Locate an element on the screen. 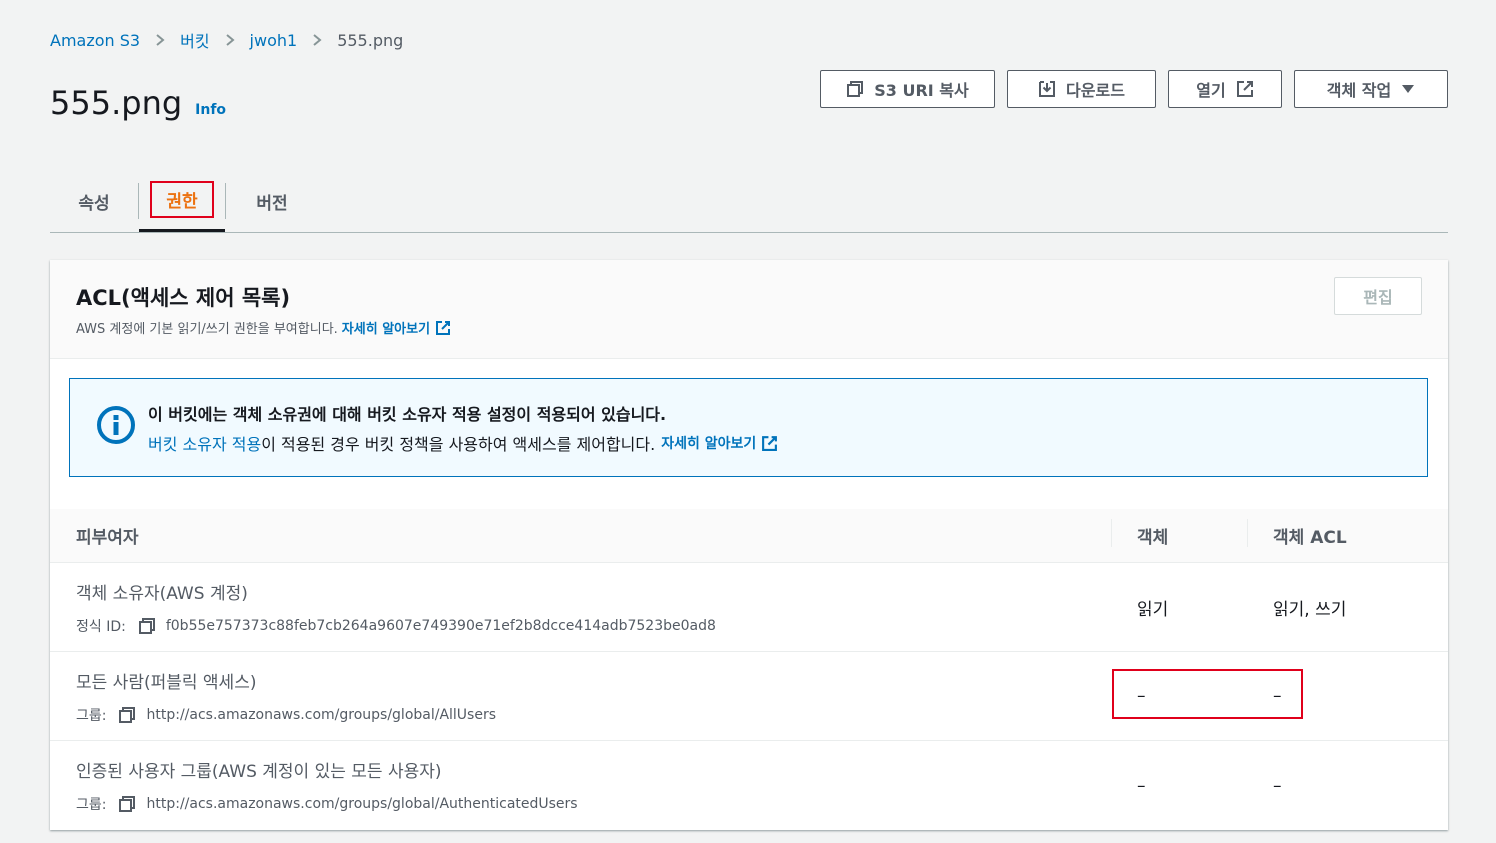  action-buttons: S3 URI 복사 다운로드 열기 객체 작업 is located at coordinates (1134, 89).